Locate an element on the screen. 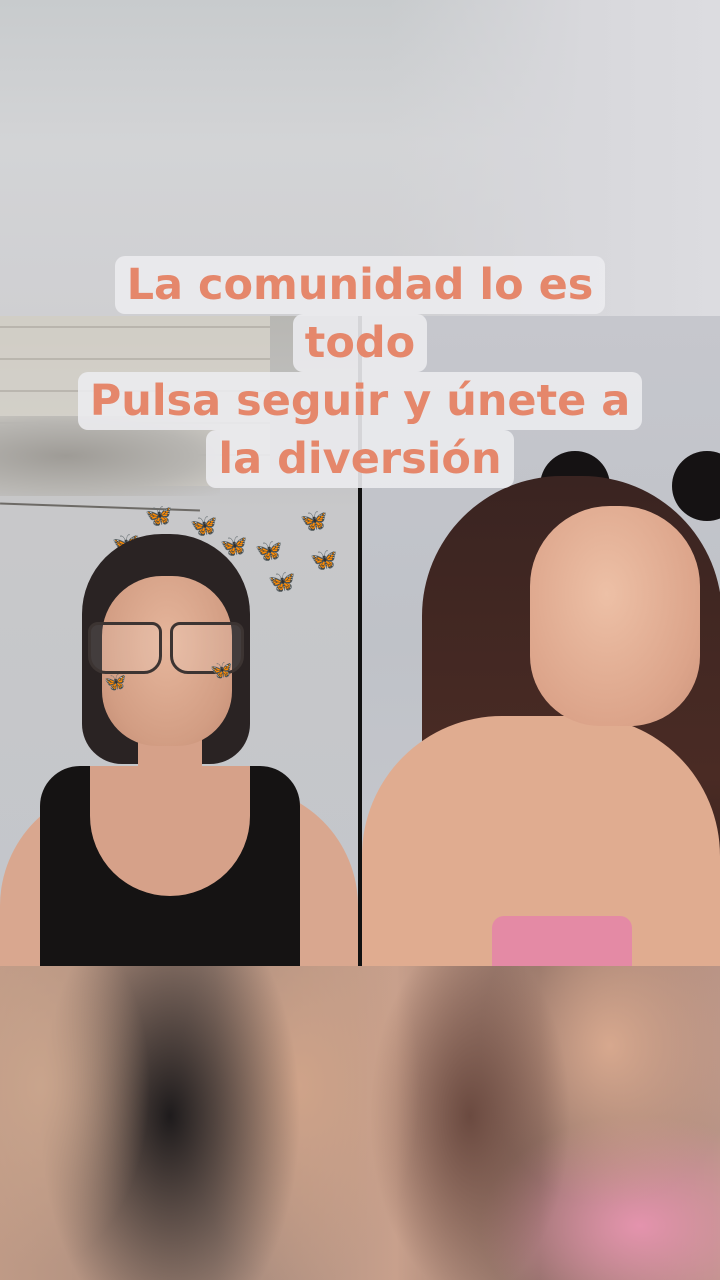  caption-text: la diversión is located at coordinates (360, 459).